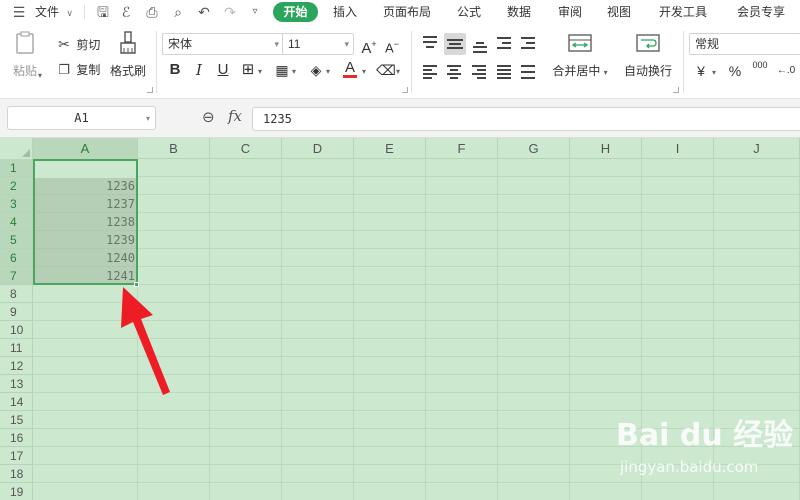 This screenshot has width=800, height=500. I want to click on formula-input: 1235, so click(526, 119).